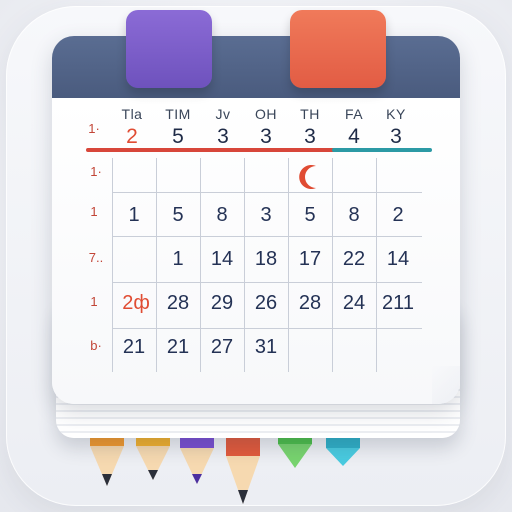 This screenshot has height=512, width=512. What do you see at coordinates (178, 114) in the screenshot?
I see `weekday-label: TIM` at bounding box center [178, 114].